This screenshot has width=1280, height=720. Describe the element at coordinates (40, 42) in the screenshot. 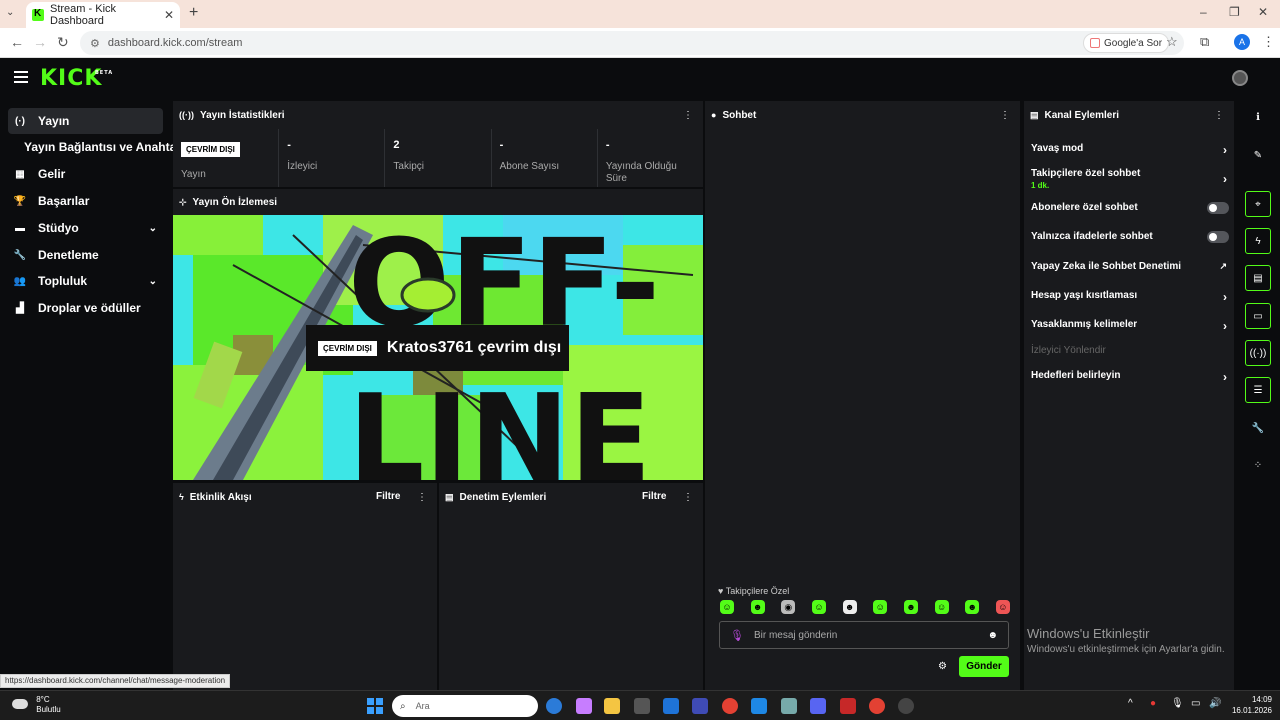

I see `forward-icon: →` at that location.